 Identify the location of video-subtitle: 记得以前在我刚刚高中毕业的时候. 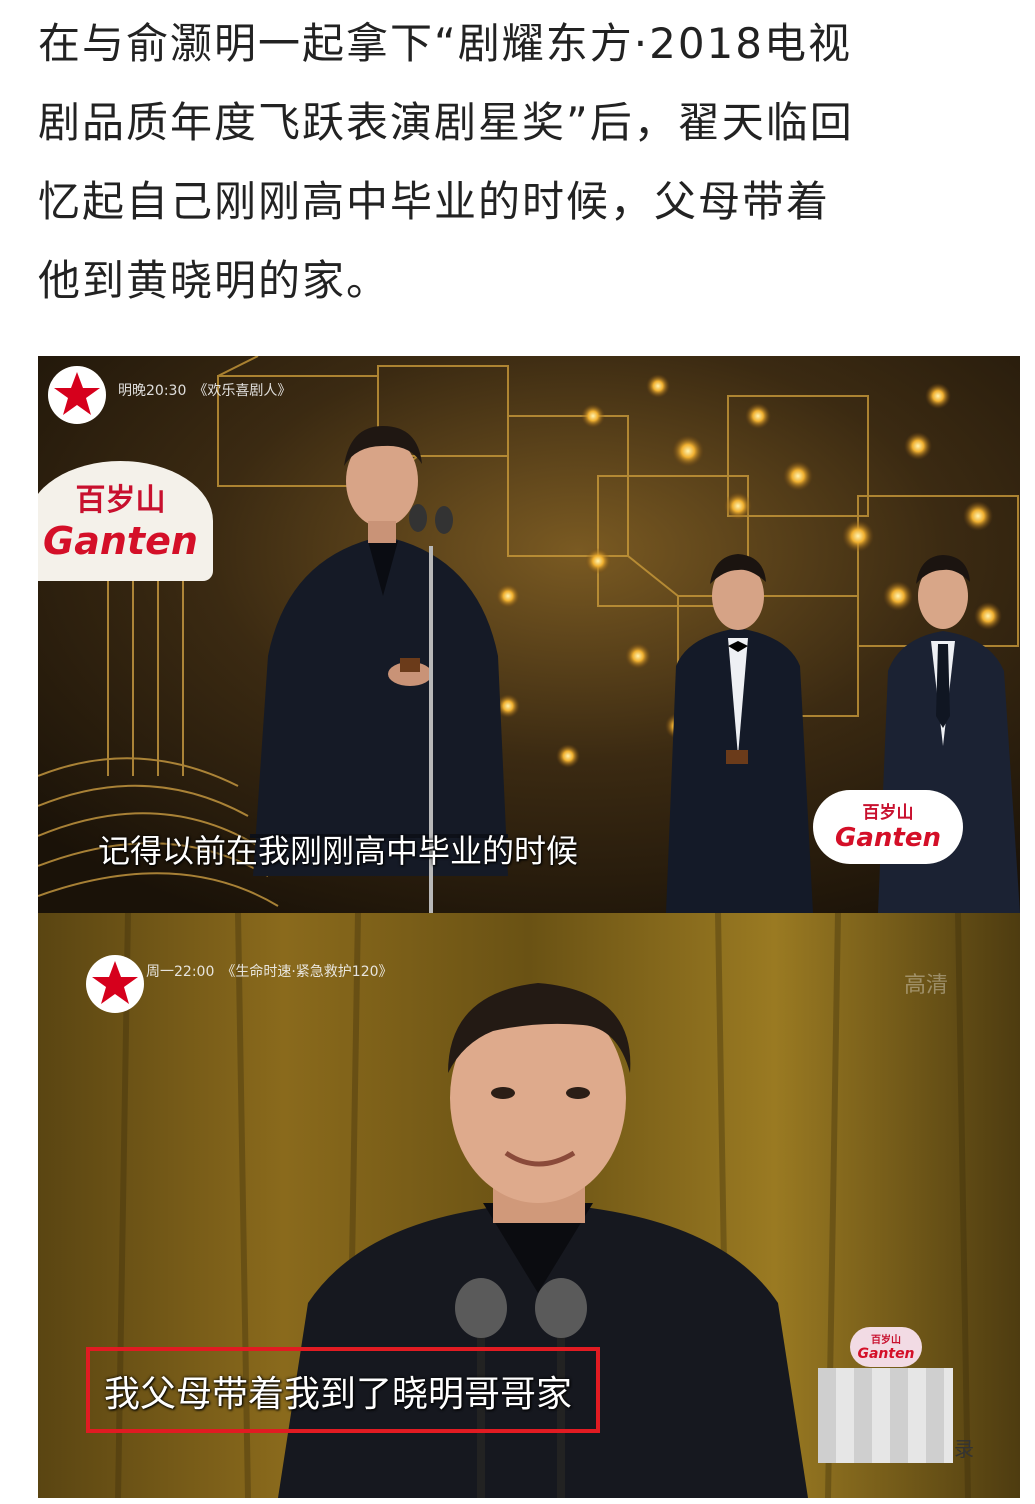
(338, 851).